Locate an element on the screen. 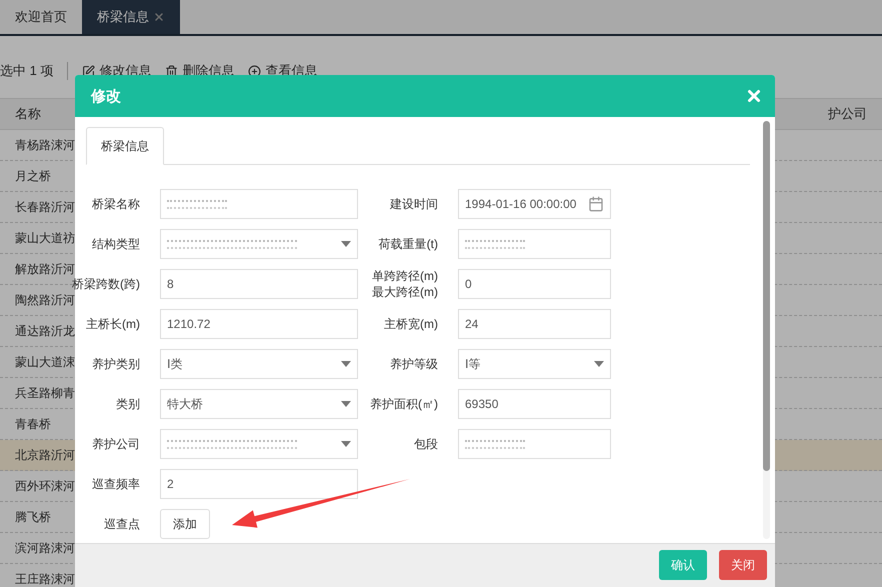  field-label: 养护类别 is located at coordinates (116, 364).